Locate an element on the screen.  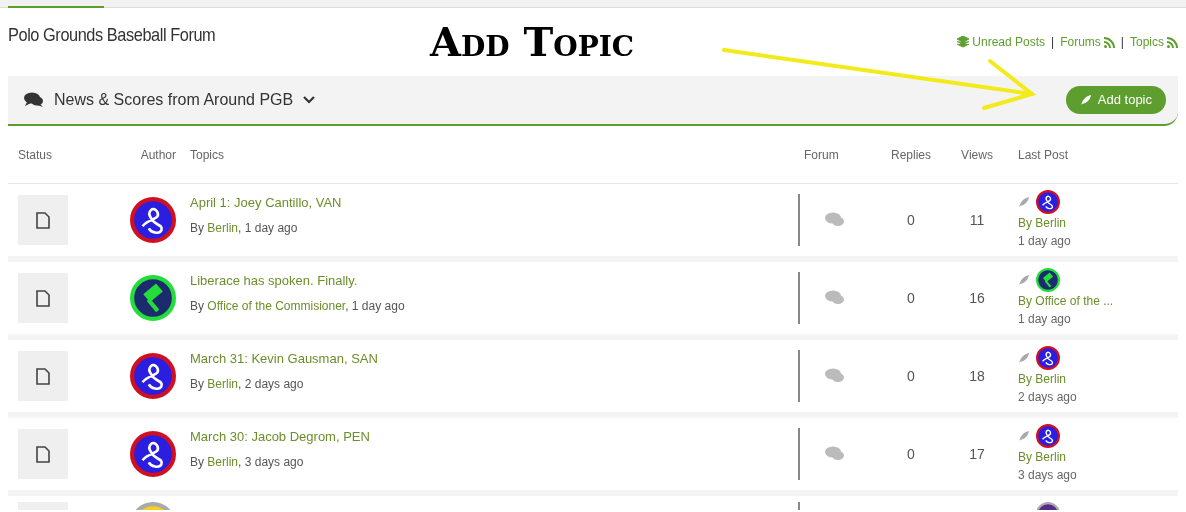
annotation-title: Add Topic is located at coordinates (532, 42).